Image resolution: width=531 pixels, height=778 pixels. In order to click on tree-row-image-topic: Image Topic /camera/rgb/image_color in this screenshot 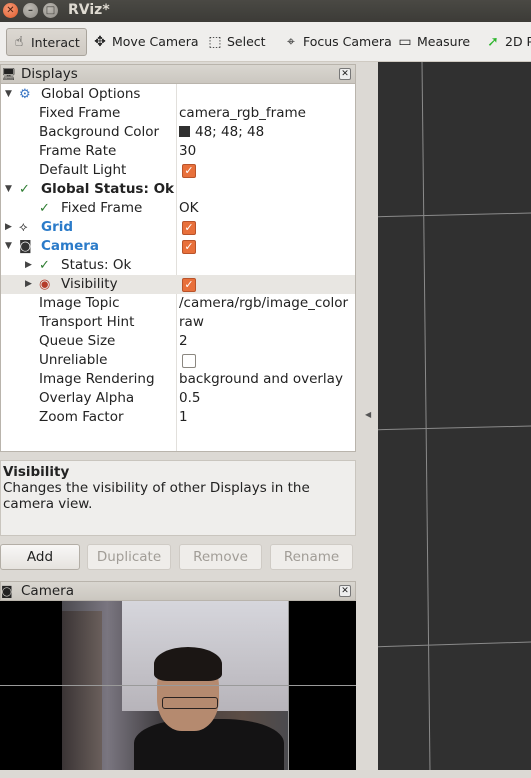, I will do `click(178, 303)`.